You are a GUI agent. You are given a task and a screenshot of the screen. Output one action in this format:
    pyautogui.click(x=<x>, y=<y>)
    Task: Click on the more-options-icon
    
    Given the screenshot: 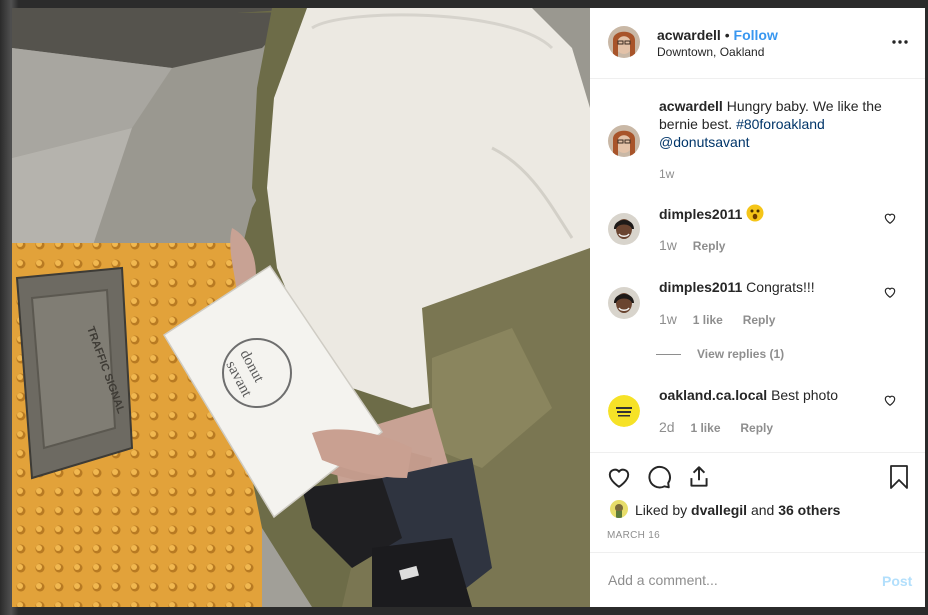 What is the action you would take?
    pyautogui.click(x=900, y=39)
    